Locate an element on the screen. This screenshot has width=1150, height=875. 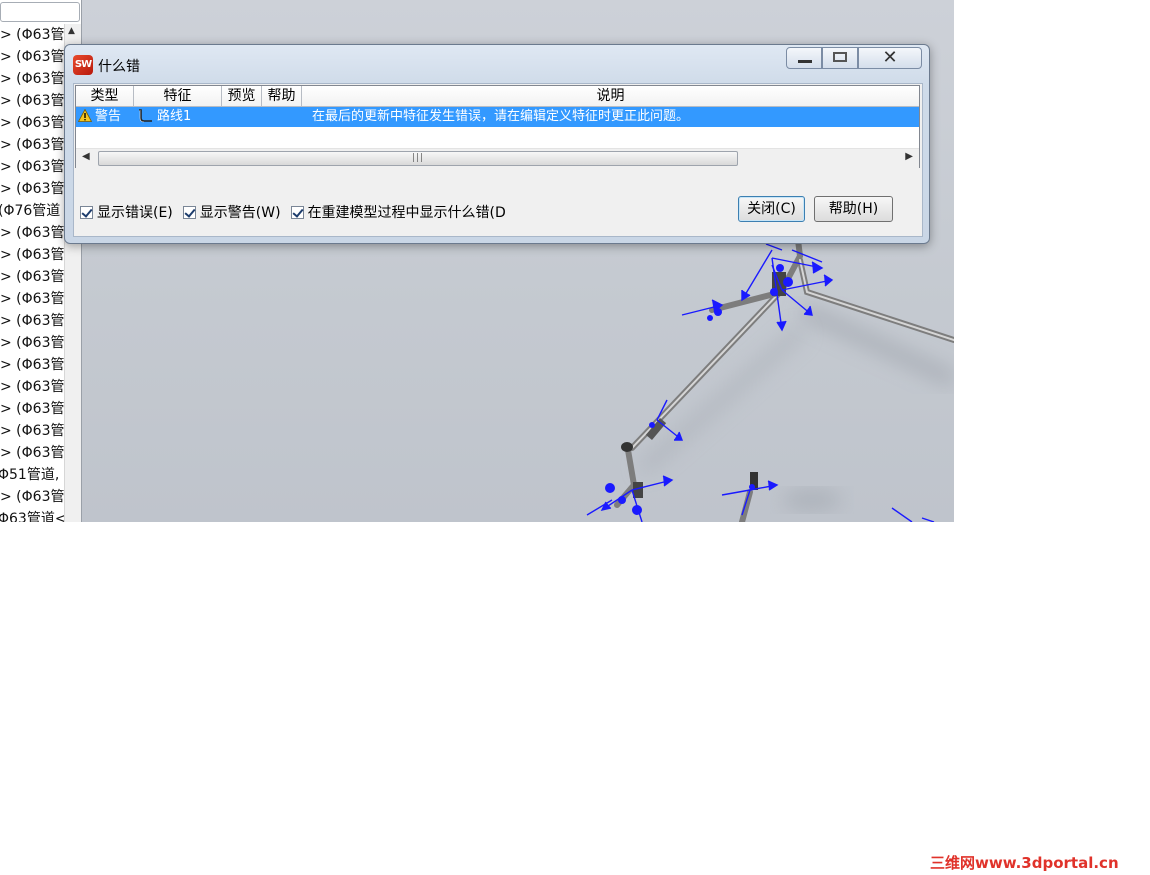
show-errors-label: 显示错误(E) is located at coordinates (135, 213).